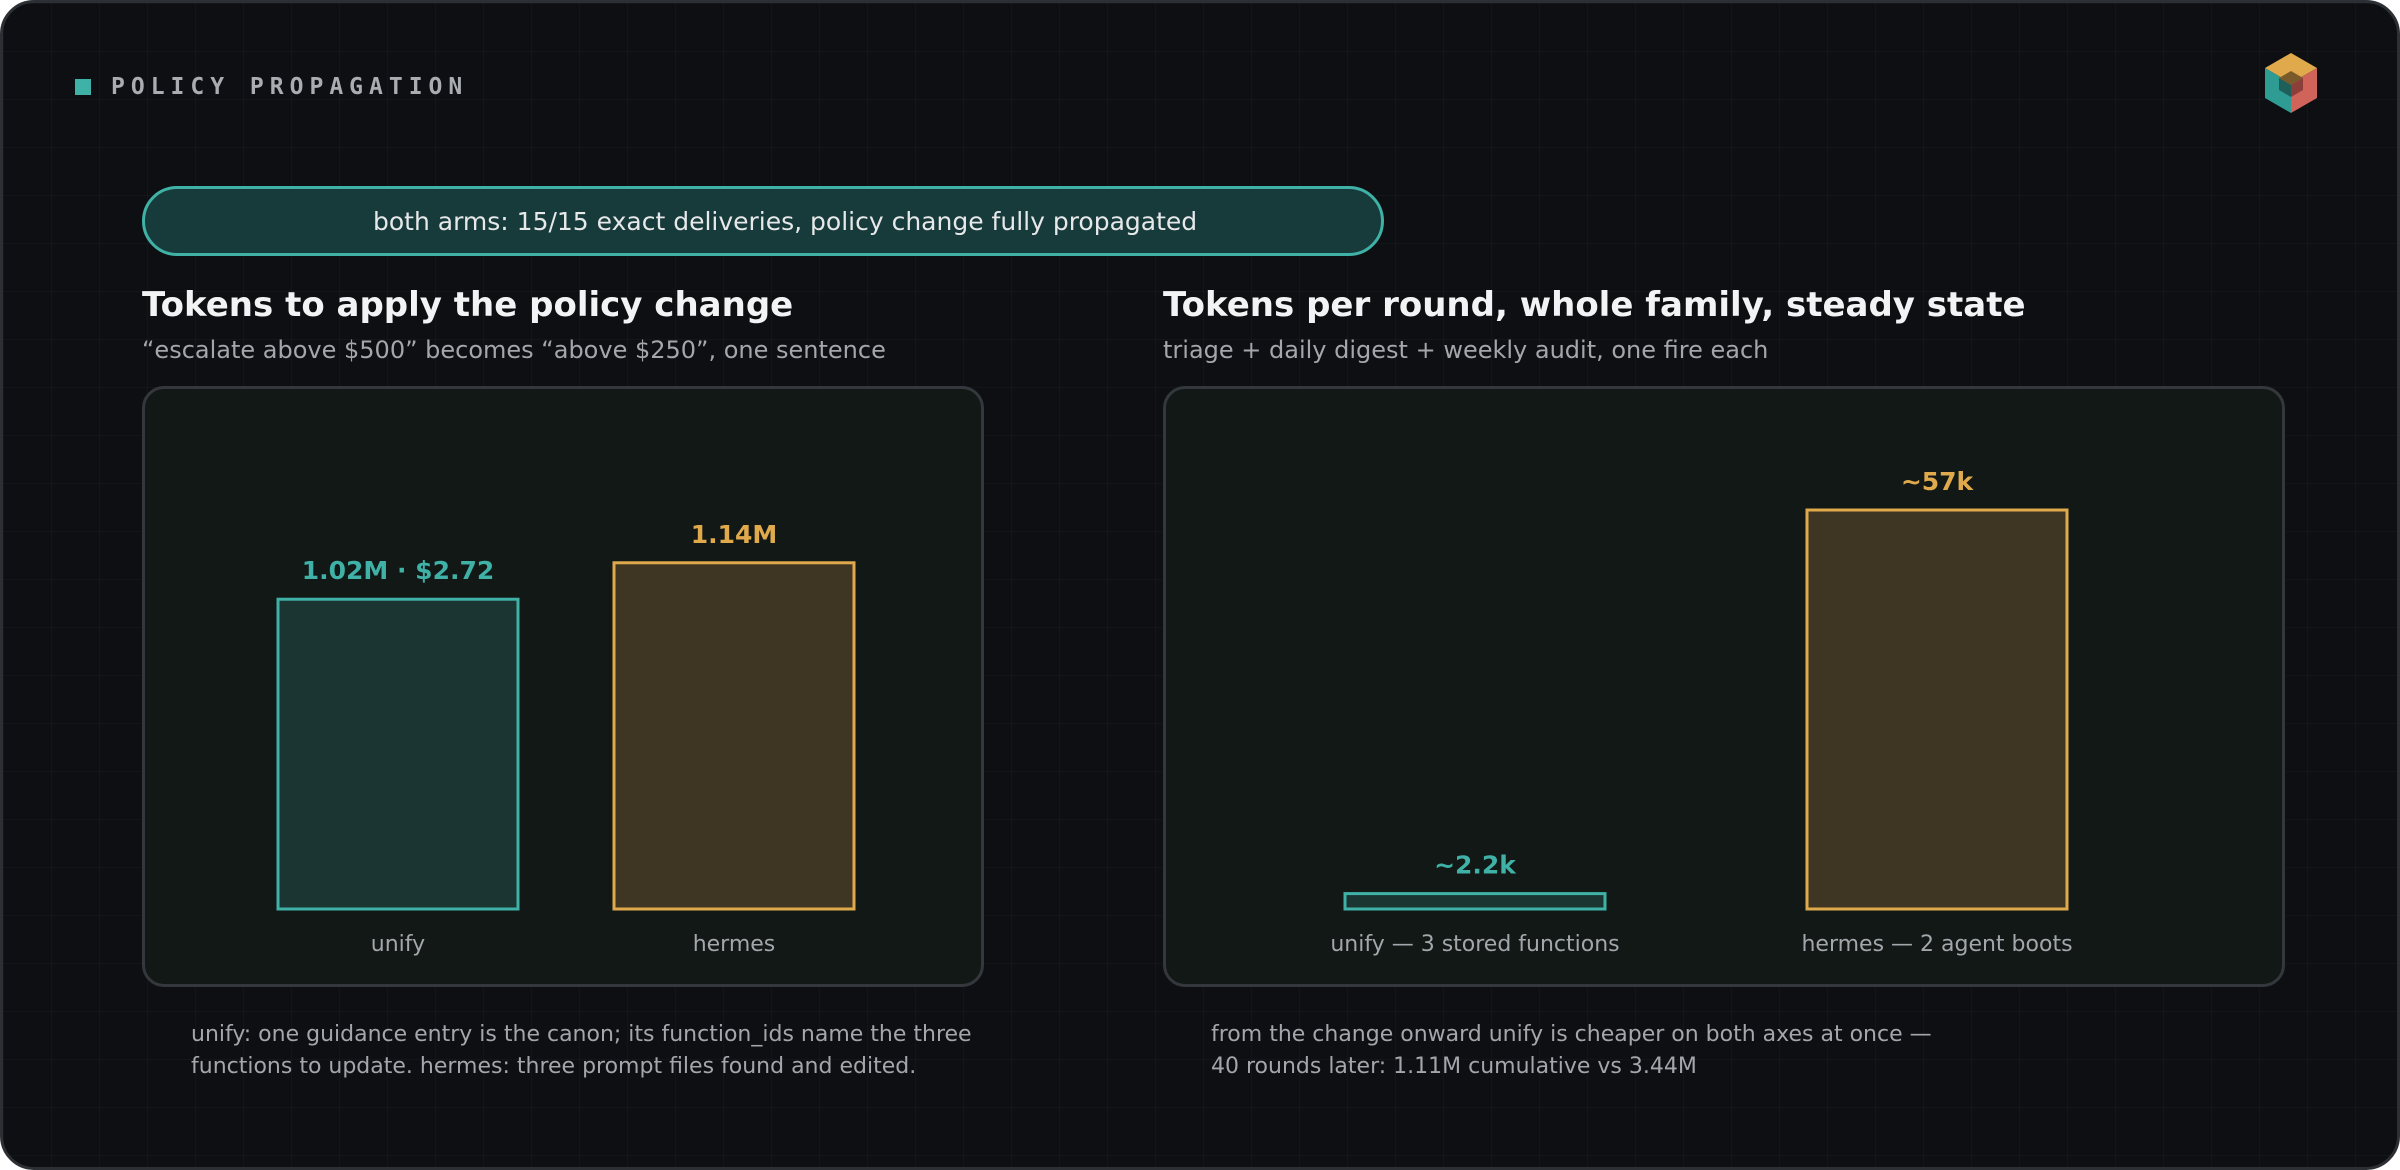  I want to click on cube-logo-icon, so click(2291, 83).